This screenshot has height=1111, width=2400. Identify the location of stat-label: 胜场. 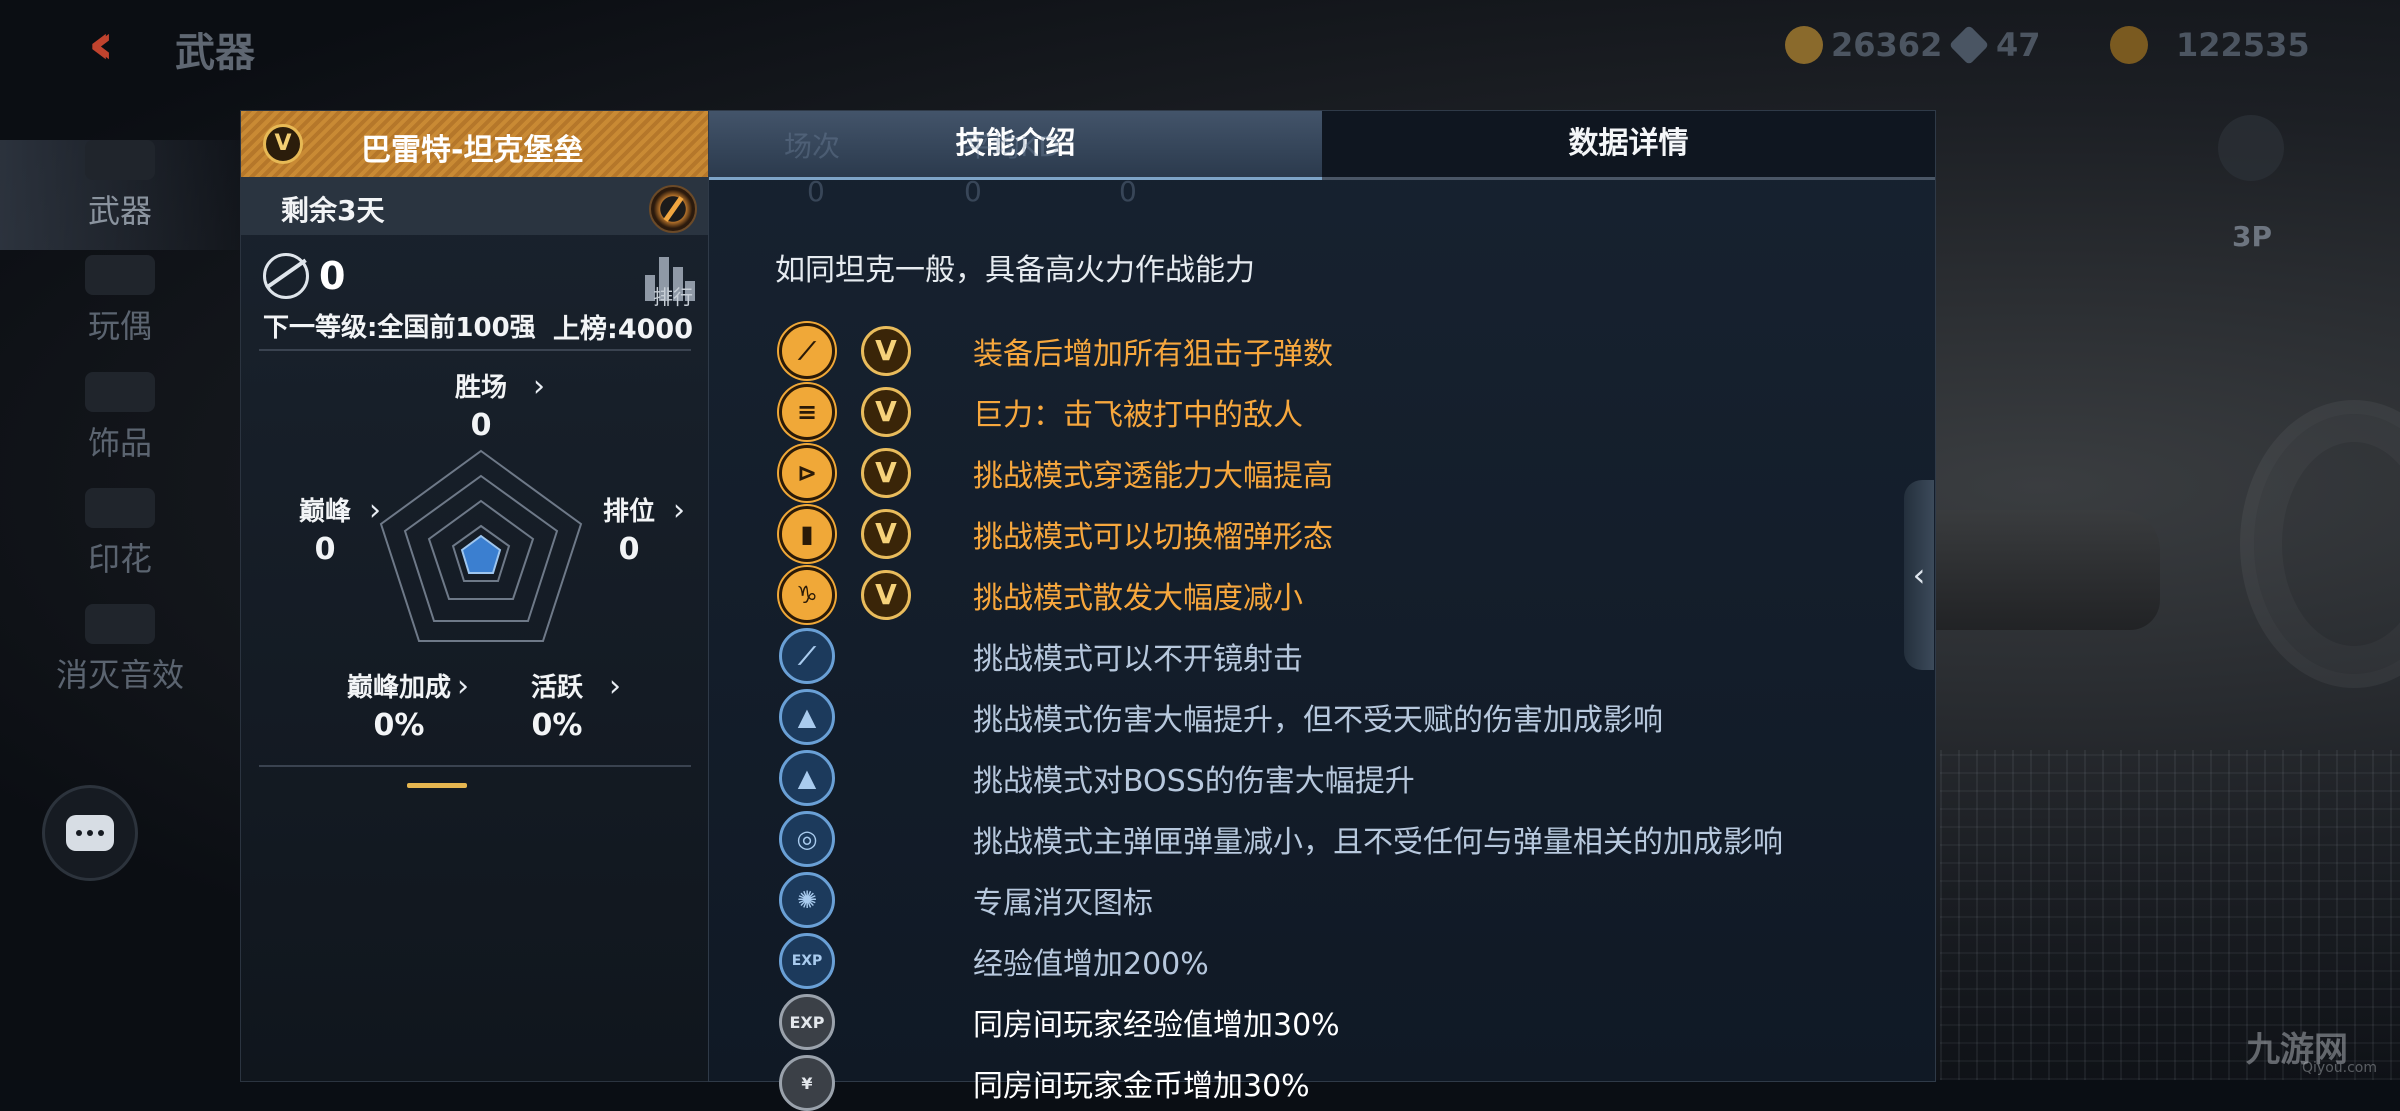
(480, 388).